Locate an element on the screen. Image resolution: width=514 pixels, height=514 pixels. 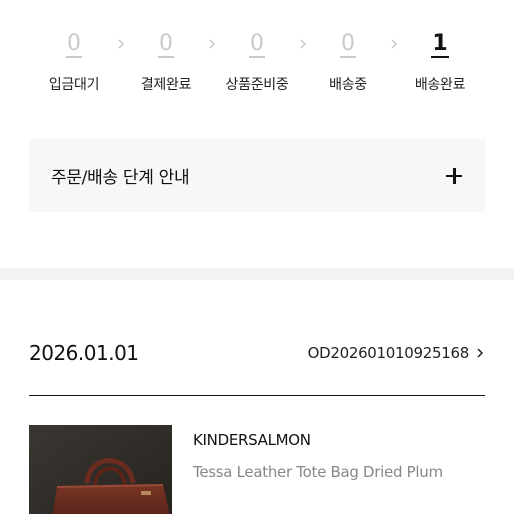
step-label: 배송완료 is located at coordinates (440, 85).